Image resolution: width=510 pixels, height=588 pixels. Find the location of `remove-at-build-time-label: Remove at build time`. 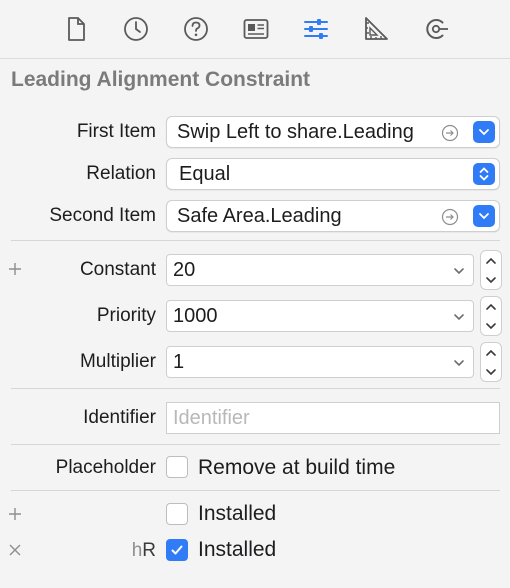

remove-at-build-time-label: Remove at build time is located at coordinates (296, 468).